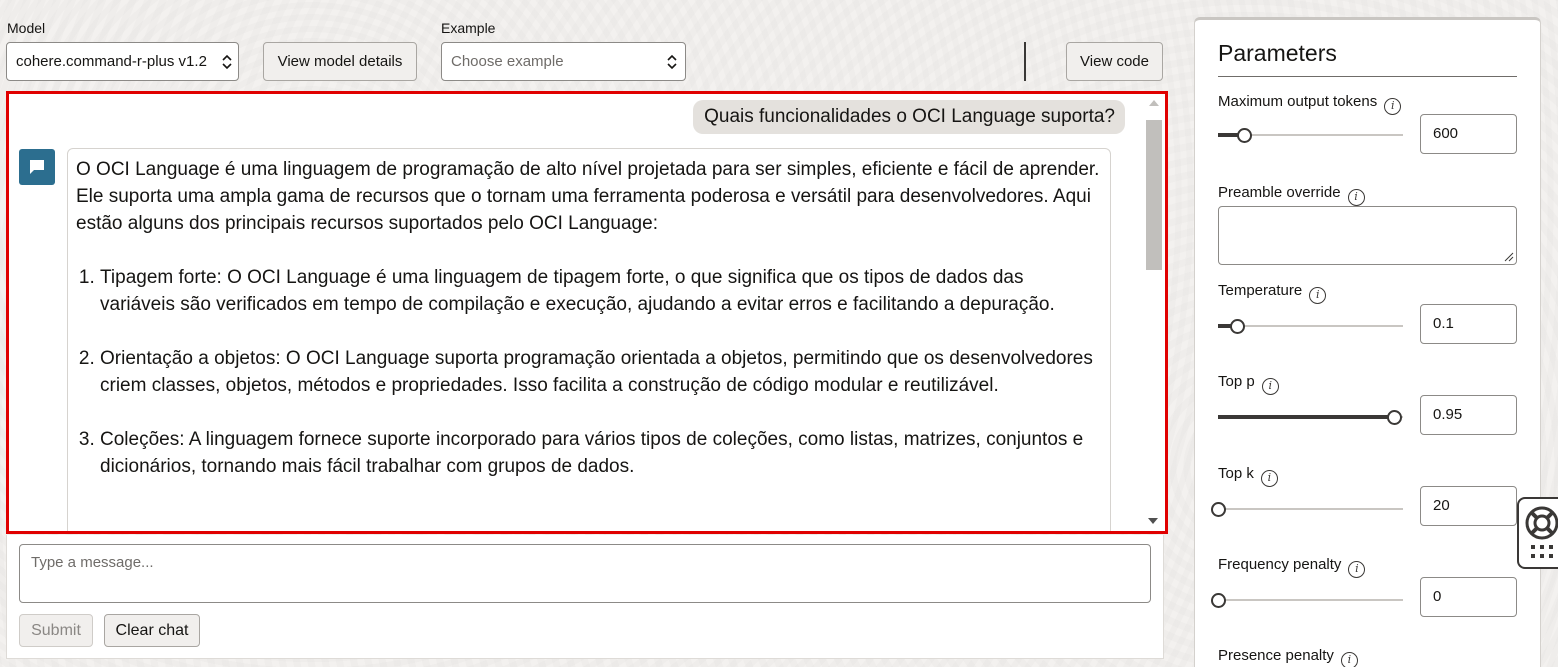 Image resolution: width=1558 pixels, height=667 pixels. I want to click on example-select: Choose example, so click(563, 61).